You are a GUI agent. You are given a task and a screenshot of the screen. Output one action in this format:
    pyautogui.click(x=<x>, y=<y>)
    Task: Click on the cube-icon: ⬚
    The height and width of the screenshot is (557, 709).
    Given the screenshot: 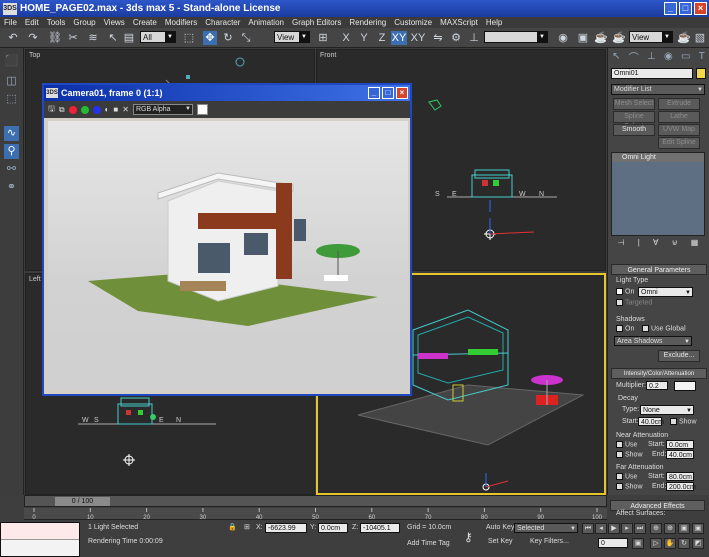 What is the action you would take?
    pyautogui.click(x=11, y=99)
    